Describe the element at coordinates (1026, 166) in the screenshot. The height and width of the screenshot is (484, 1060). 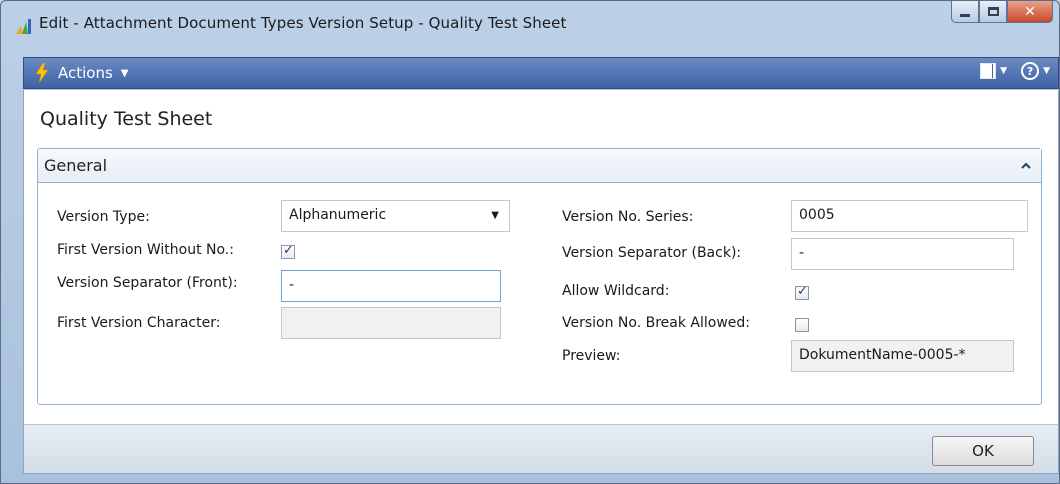
I see `chevron-up-icon` at that location.